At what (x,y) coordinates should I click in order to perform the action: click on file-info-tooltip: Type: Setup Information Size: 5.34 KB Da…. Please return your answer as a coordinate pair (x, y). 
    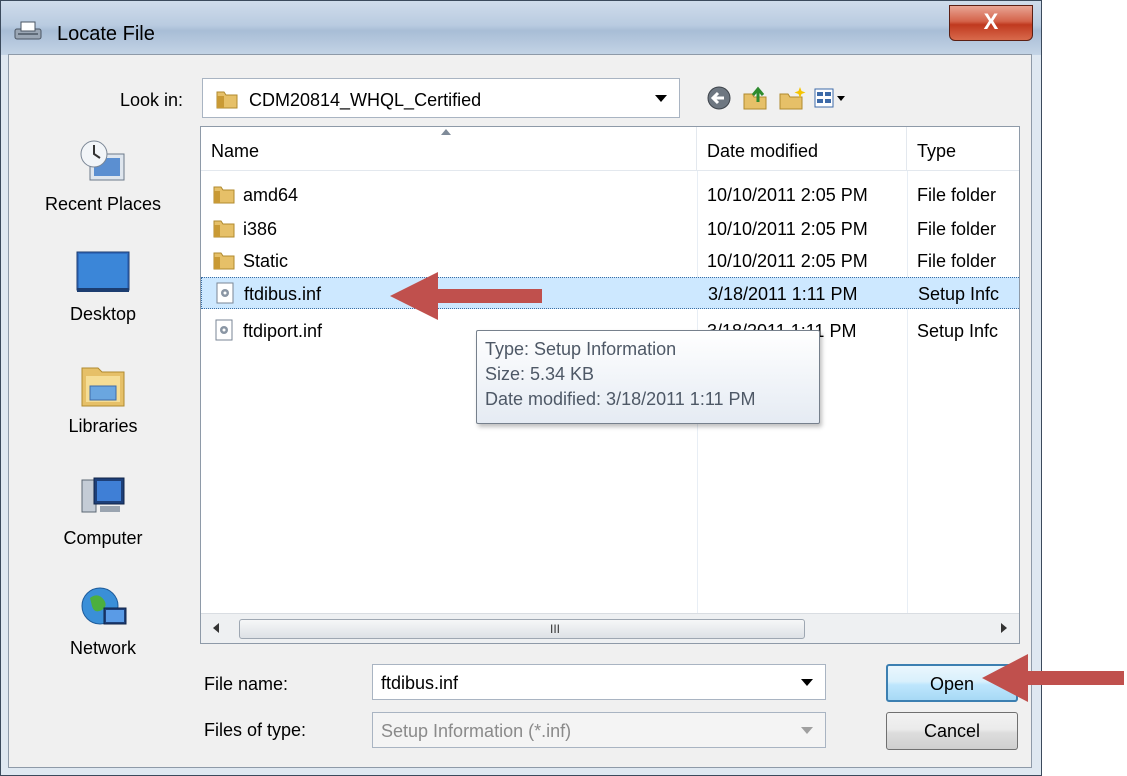
    Looking at the image, I should click on (648, 377).